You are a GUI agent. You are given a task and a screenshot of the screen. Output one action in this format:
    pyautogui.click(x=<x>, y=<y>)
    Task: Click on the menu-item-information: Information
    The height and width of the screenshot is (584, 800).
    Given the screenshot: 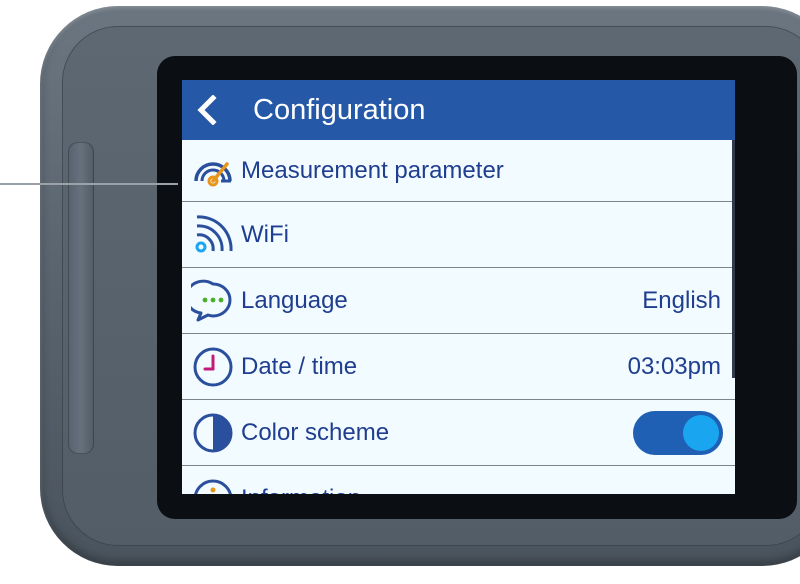 What is the action you would take?
    pyautogui.click(x=458, y=480)
    